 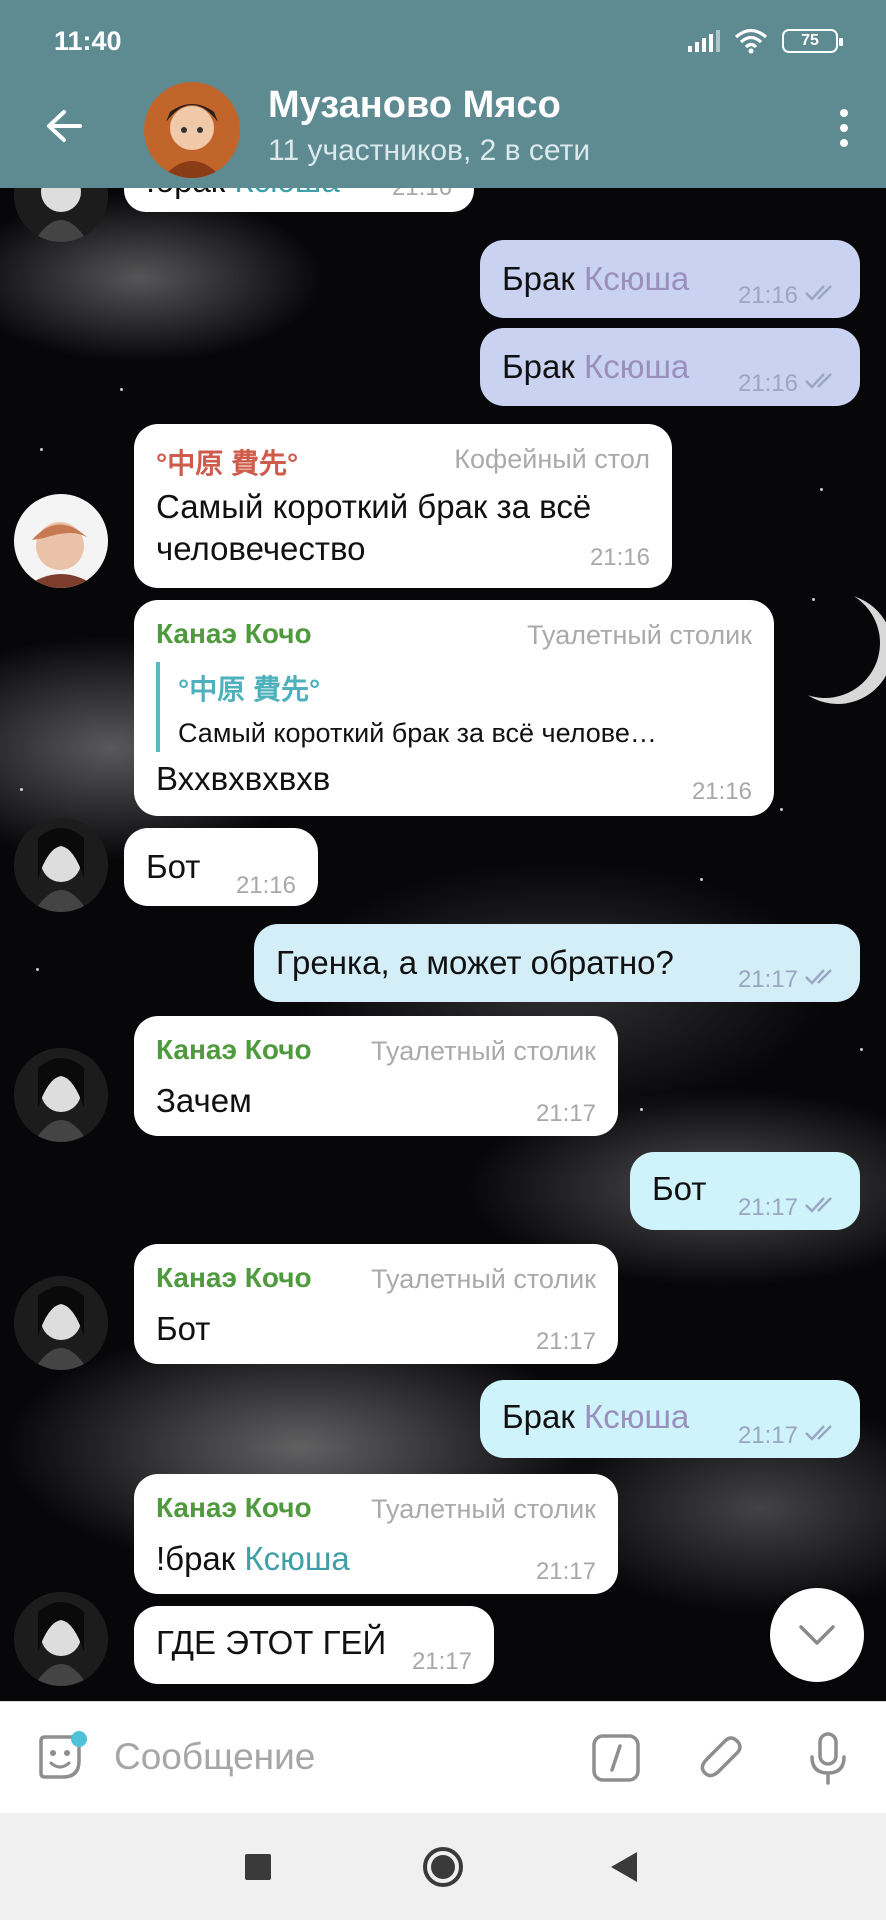 I want to click on signal-icon, so click(x=704, y=41).